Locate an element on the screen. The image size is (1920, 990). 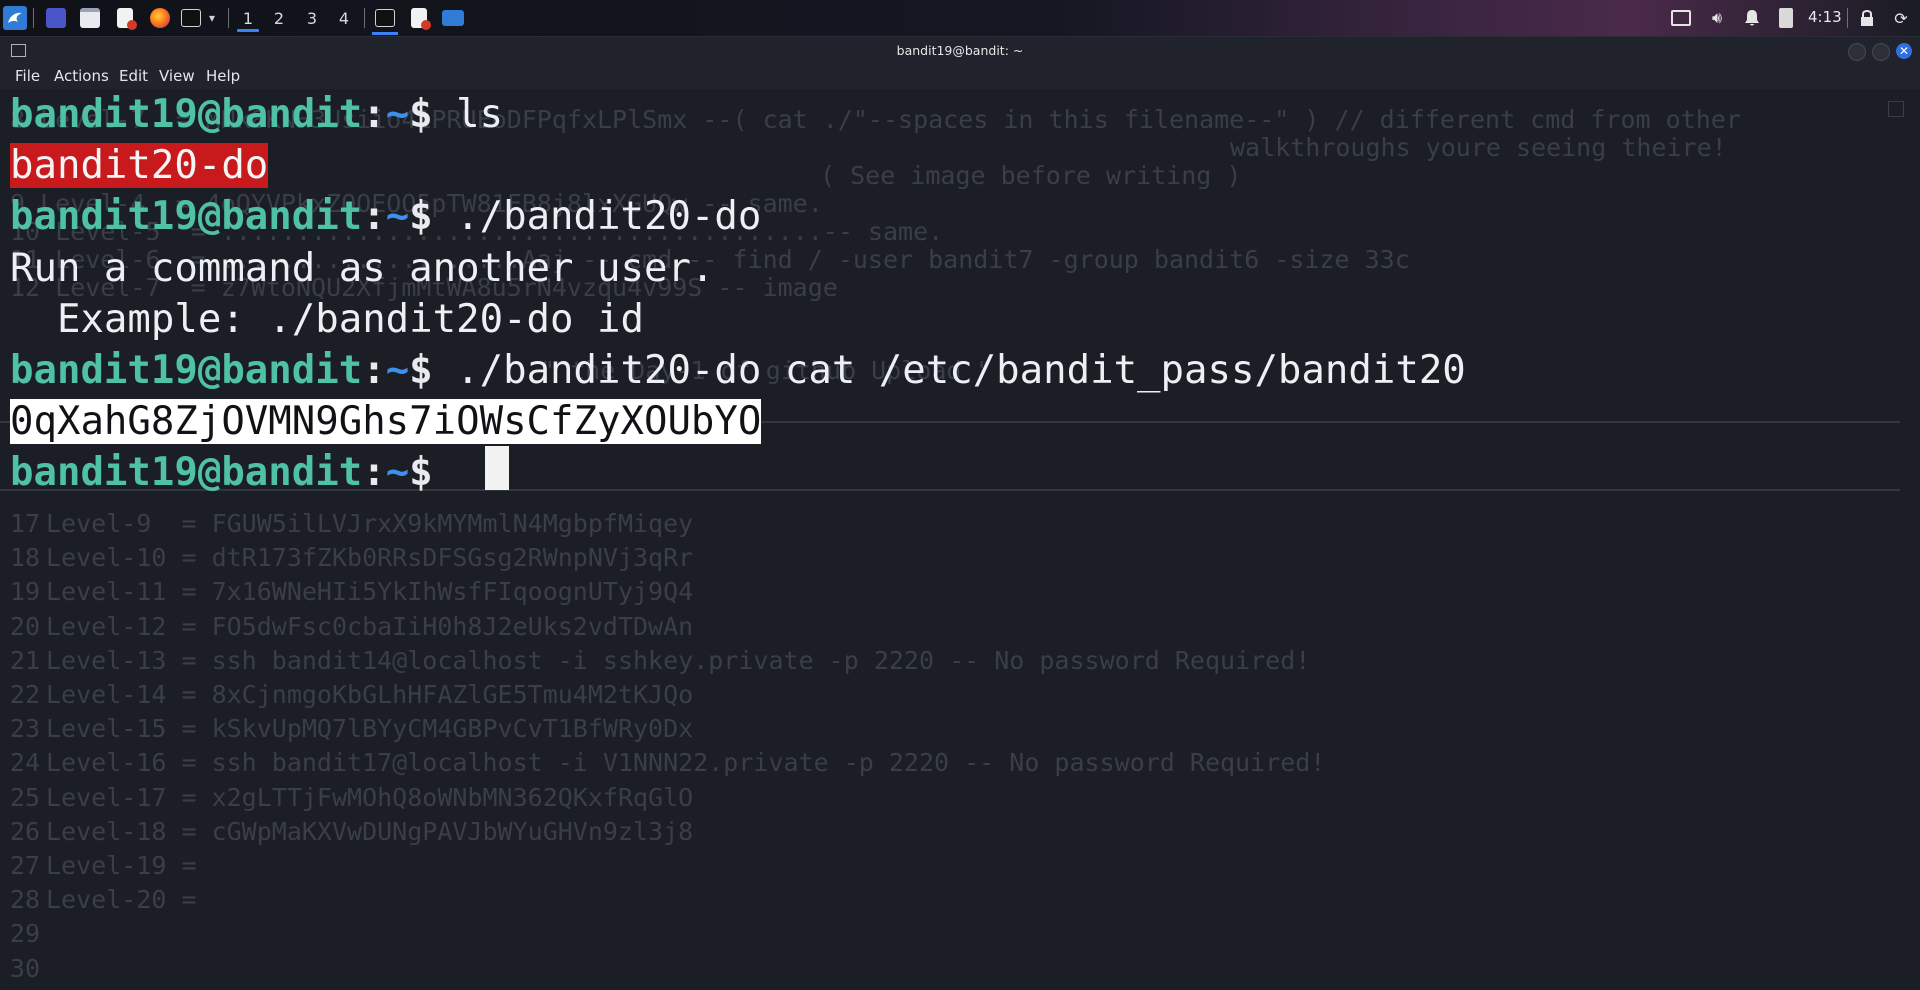
taskbar-app-window is located at coordinates (453, 18).